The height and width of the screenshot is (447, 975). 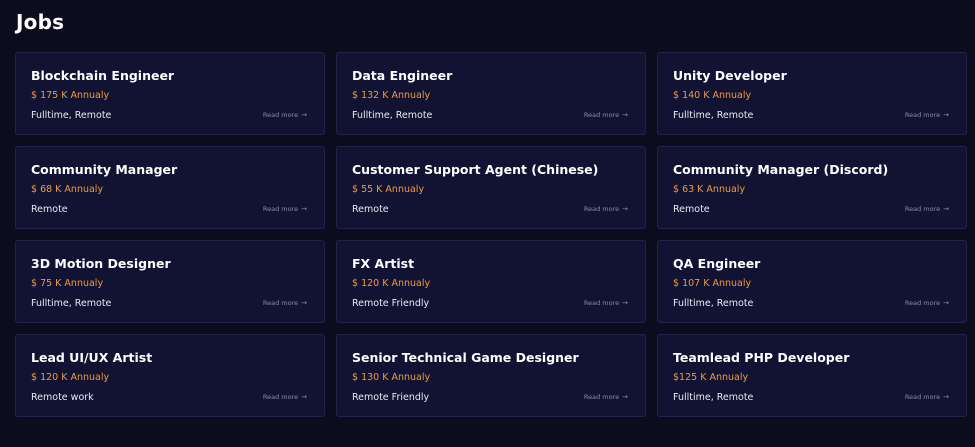 What do you see at coordinates (103, 75) in the screenshot?
I see `job-title: Blockchain Engineer` at bounding box center [103, 75].